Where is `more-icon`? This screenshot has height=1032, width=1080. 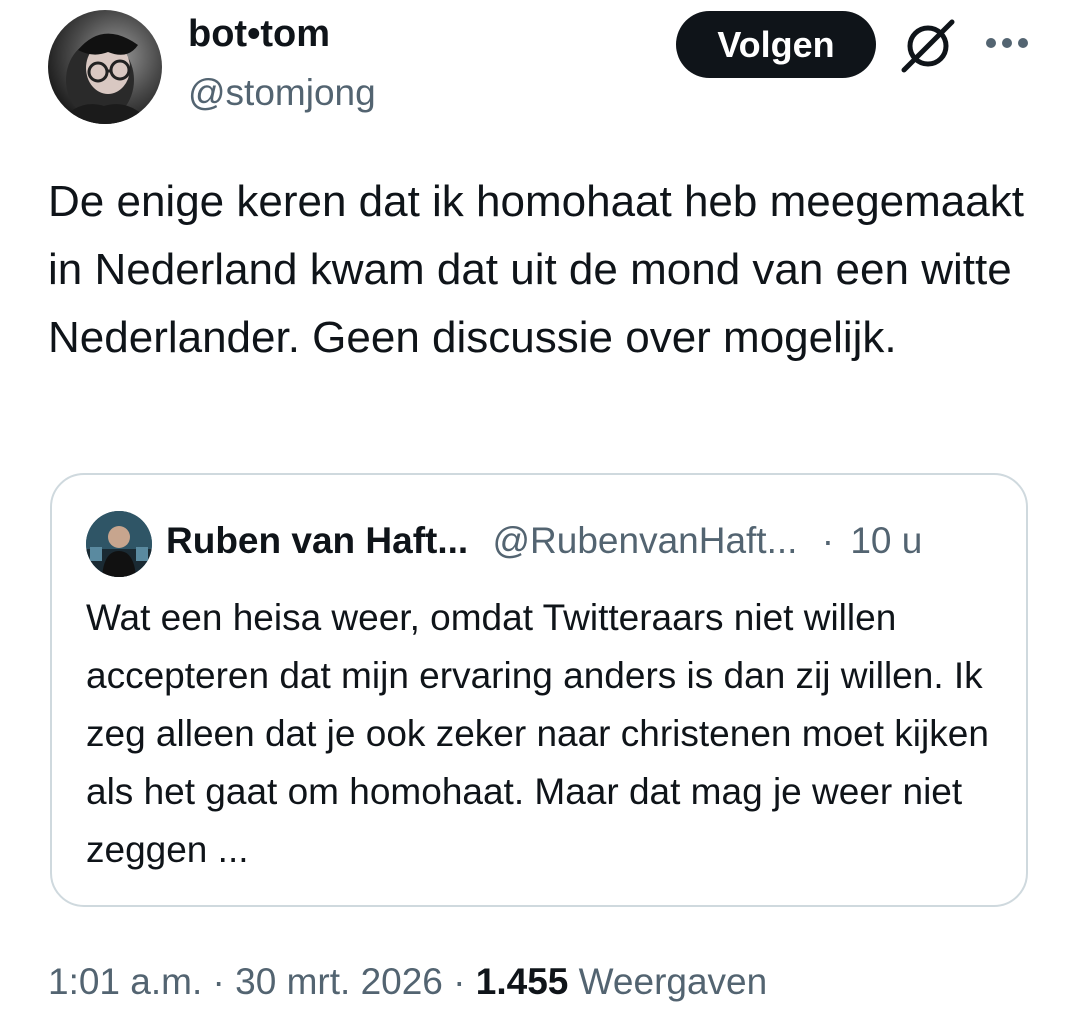 more-icon is located at coordinates (1007, 43).